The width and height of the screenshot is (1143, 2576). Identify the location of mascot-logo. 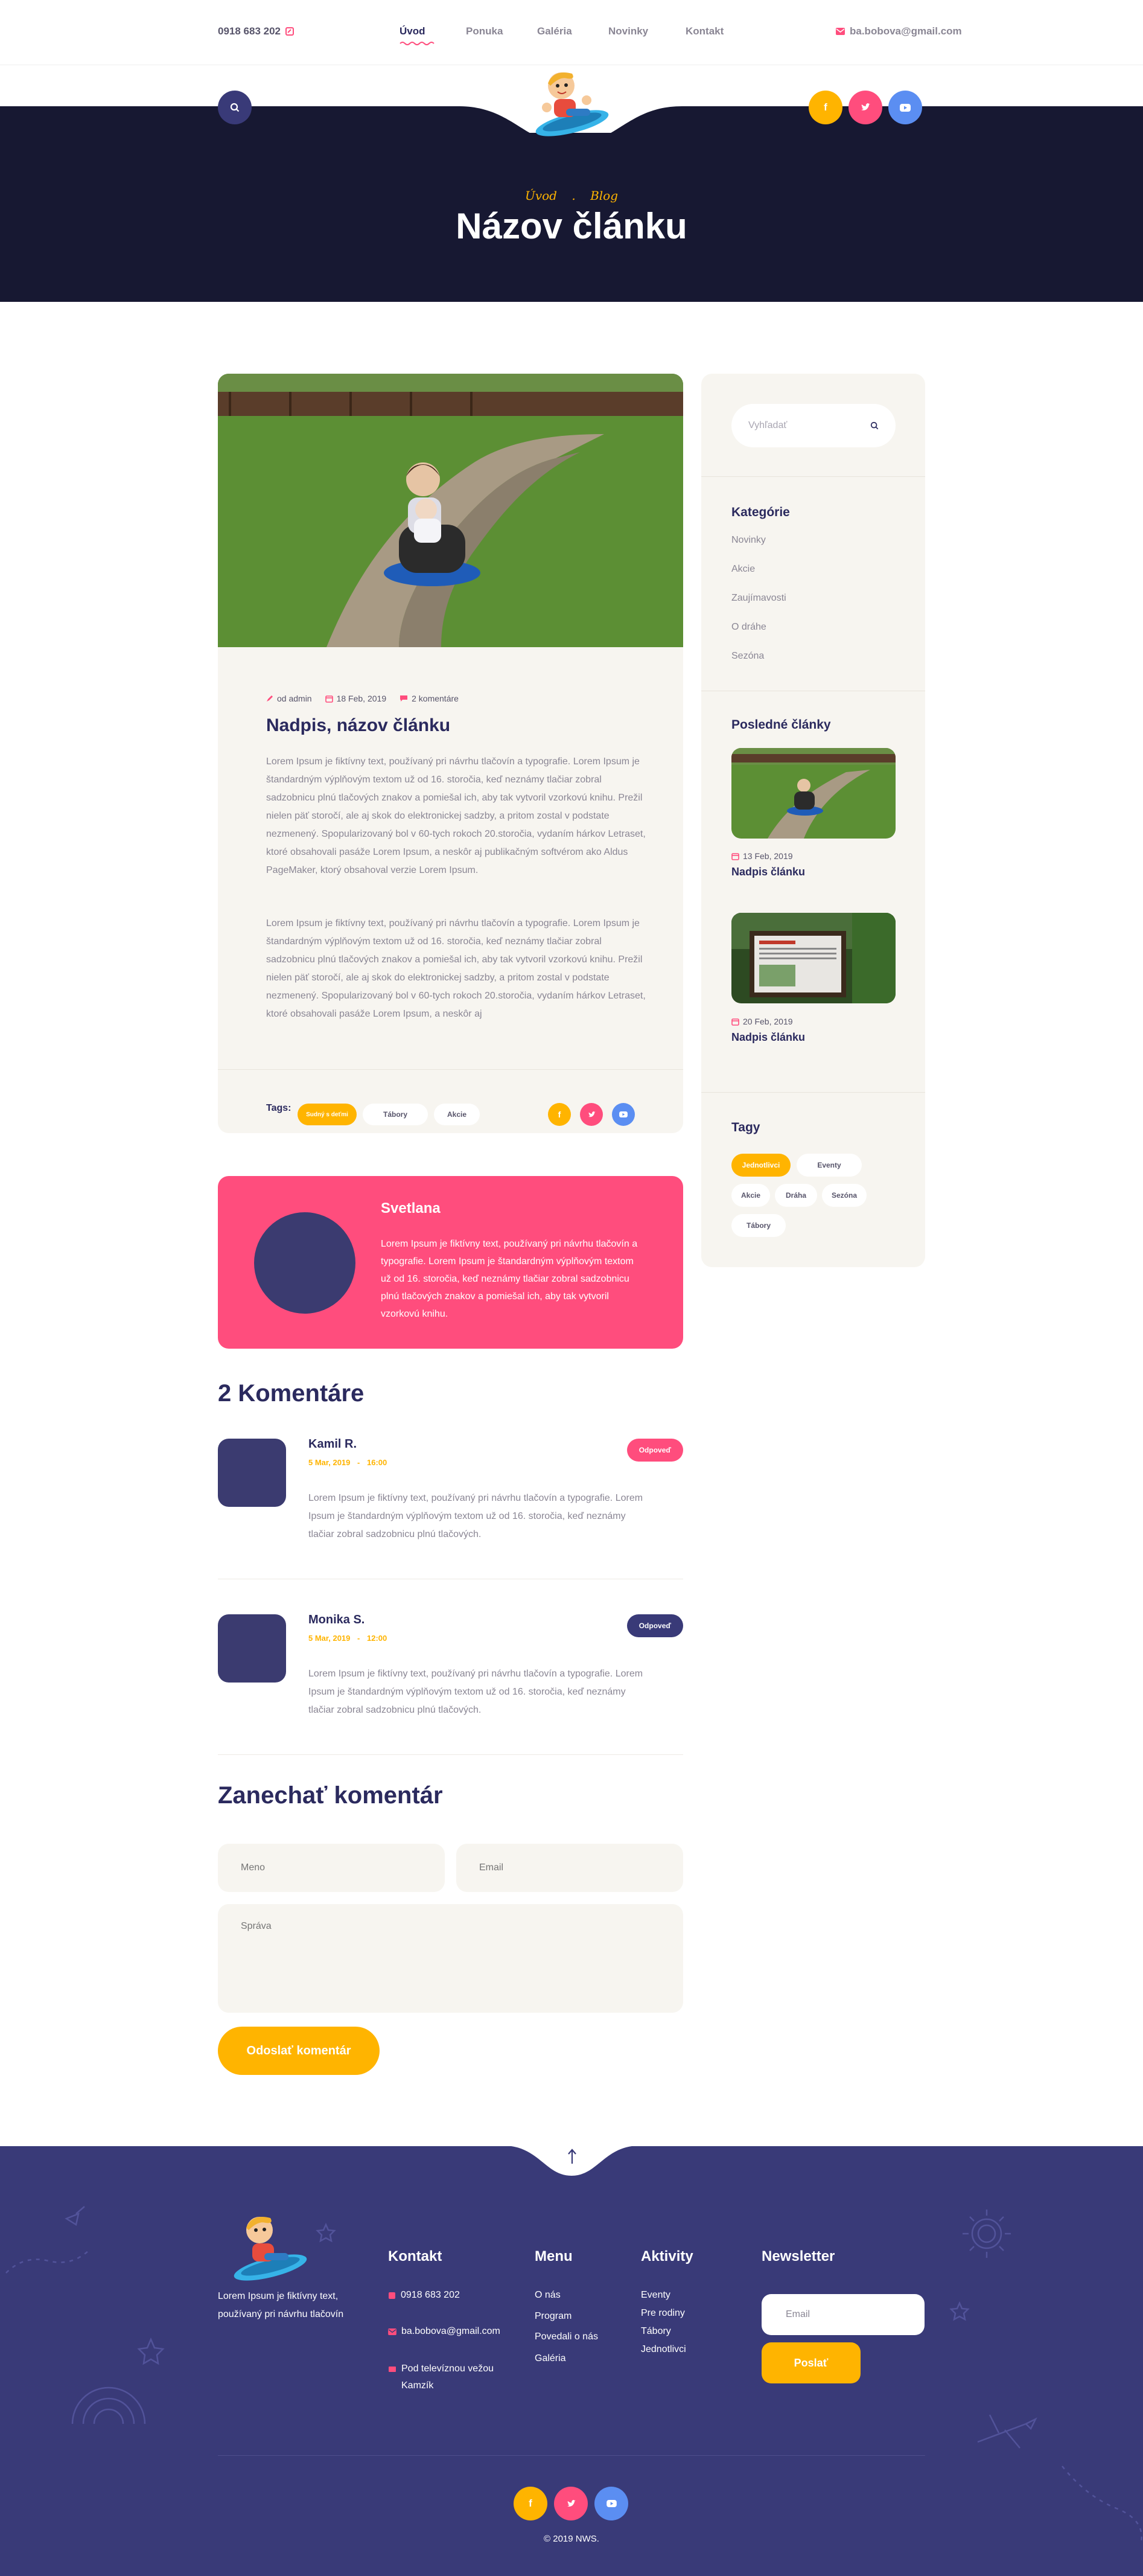
(569, 103).